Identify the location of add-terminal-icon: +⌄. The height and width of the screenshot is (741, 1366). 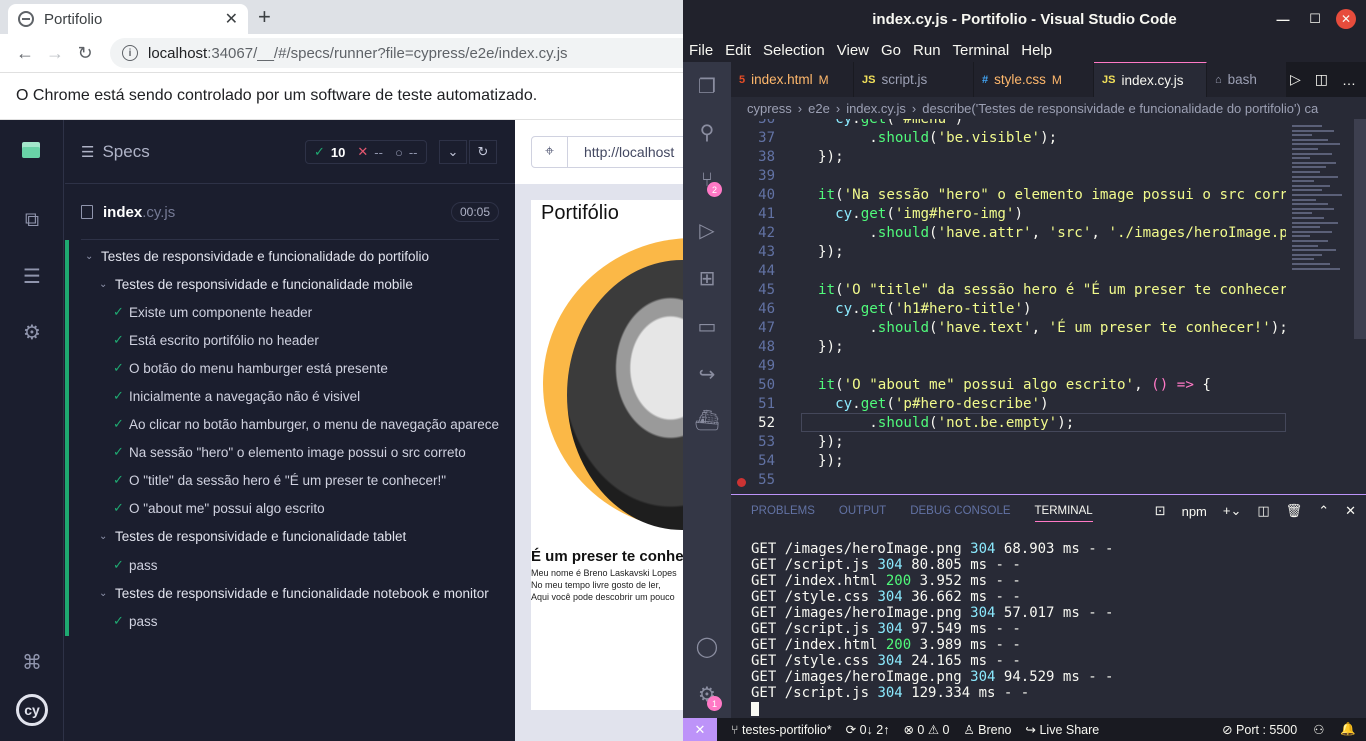
(1232, 511).